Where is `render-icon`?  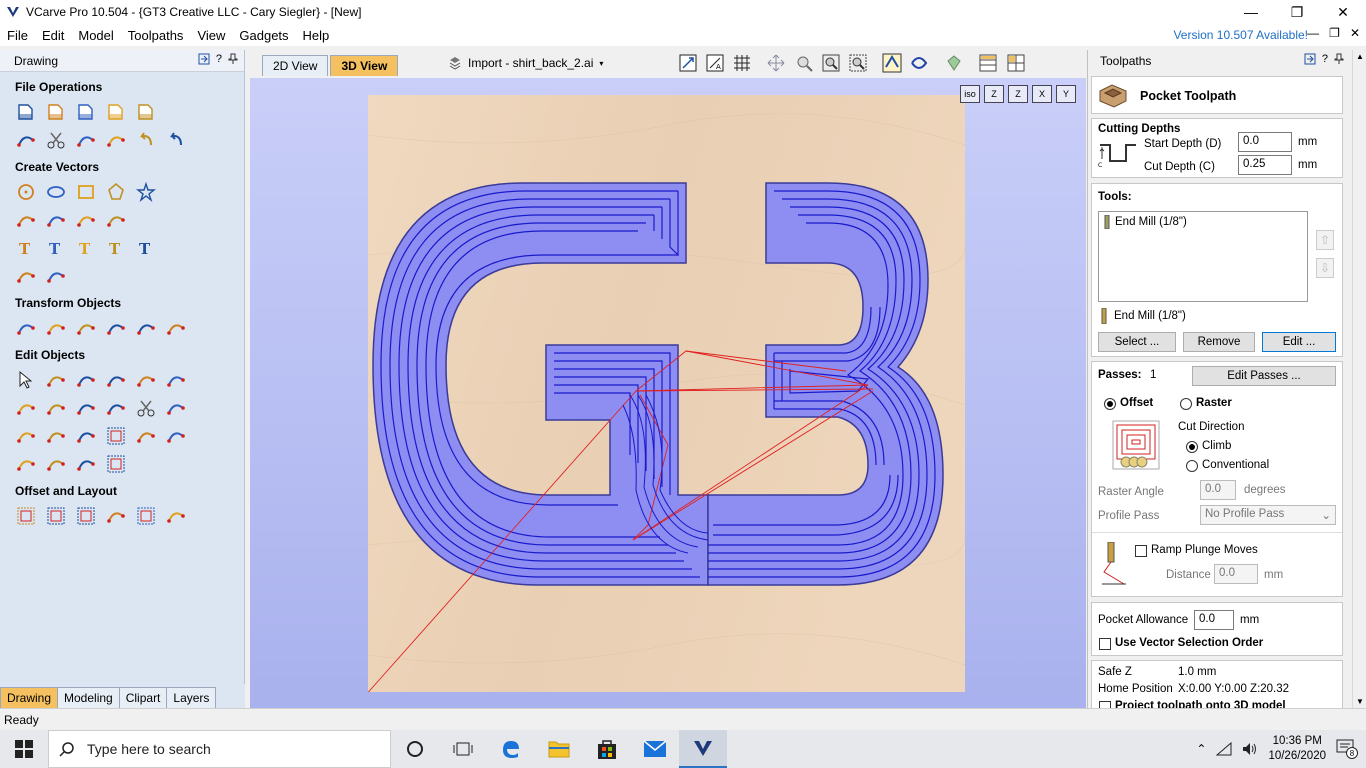
render-icon is located at coordinates (954, 63).